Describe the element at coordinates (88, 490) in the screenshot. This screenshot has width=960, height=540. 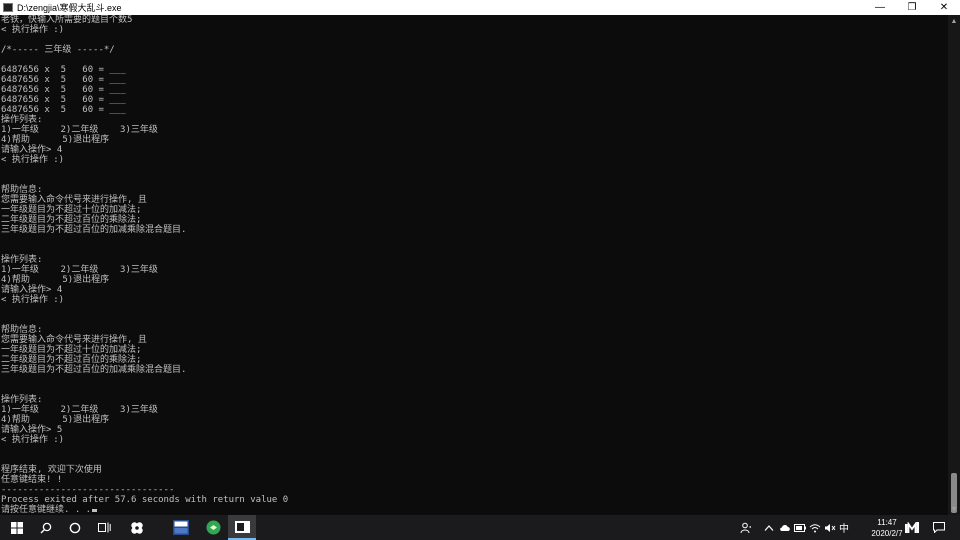
I see `console-line: --------------------------------` at that location.